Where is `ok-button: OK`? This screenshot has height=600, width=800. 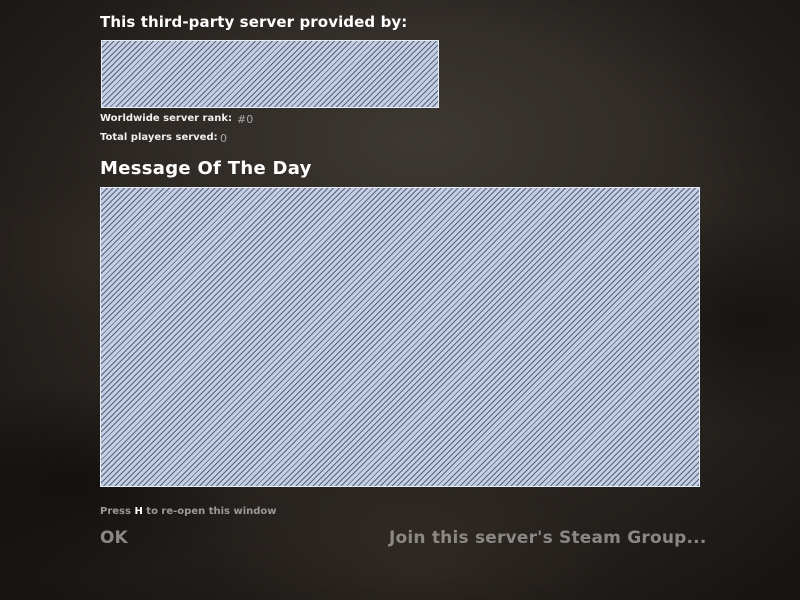 ok-button: OK is located at coordinates (114, 538).